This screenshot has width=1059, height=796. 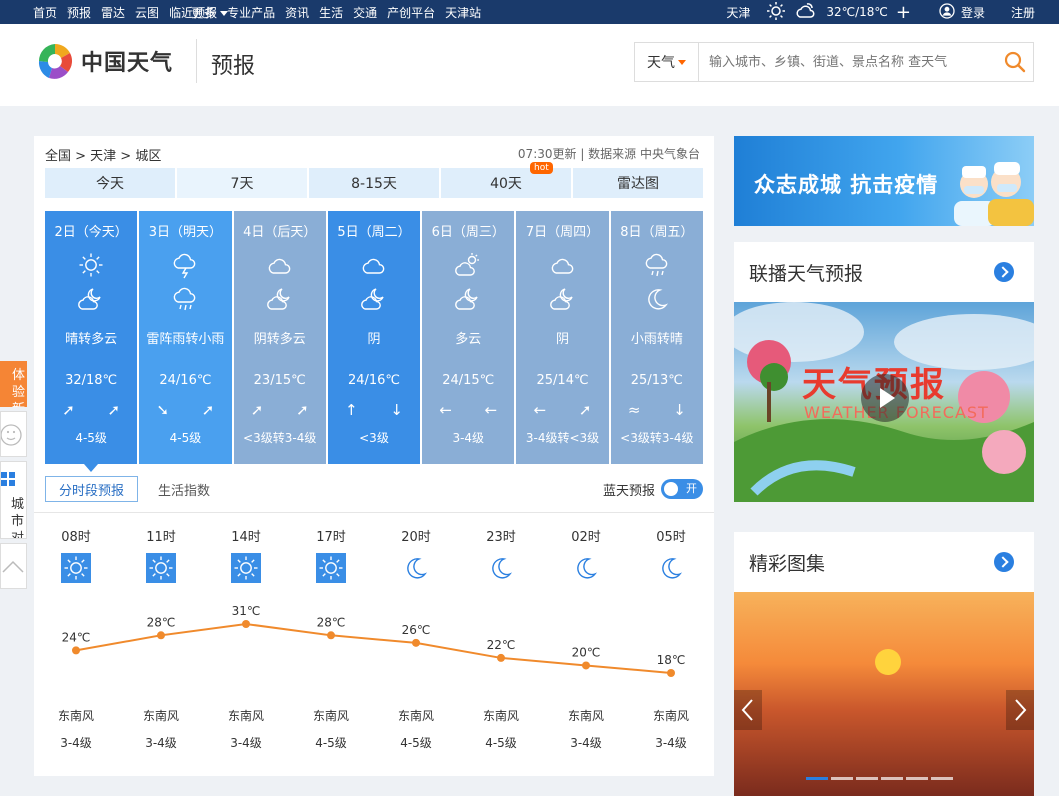 I want to click on try-new-version: 体验新版, so click(x=13, y=384).